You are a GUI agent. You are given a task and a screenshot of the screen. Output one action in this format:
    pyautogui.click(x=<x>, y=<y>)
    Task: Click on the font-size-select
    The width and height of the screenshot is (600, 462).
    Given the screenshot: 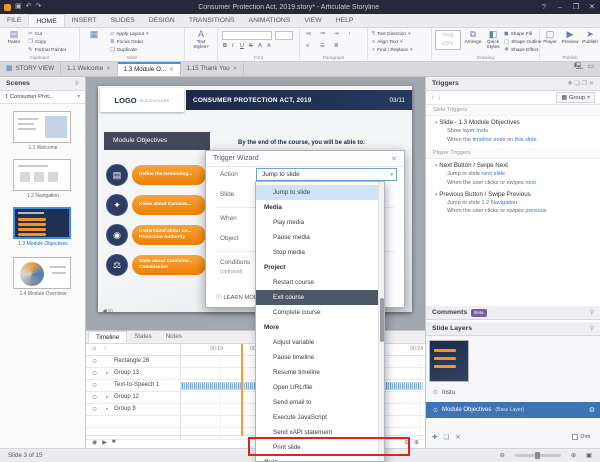 What is the action you would take?
    pyautogui.click(x=284, y=35)
    